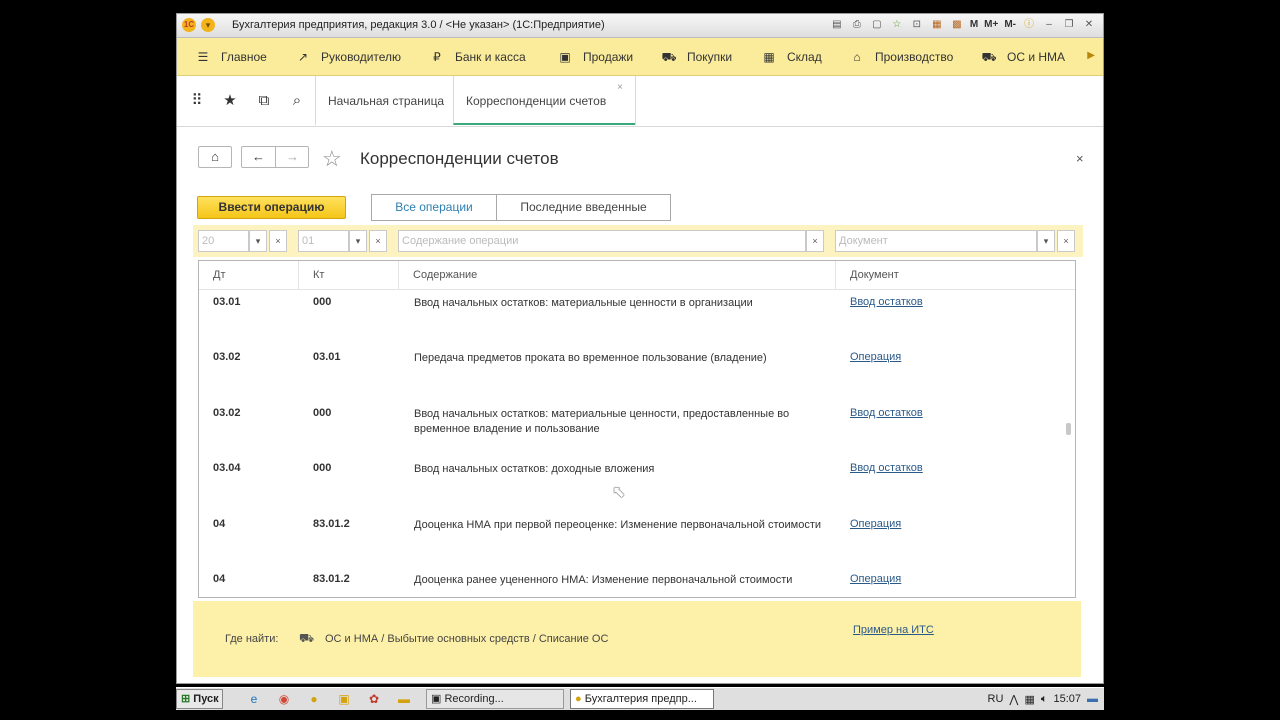 This screenshot has height=720, width=1280. What do you see at coordinates (1068, 429) in the screenshot?
I see `table-scrollbar` at bounding box center [1068, 429].